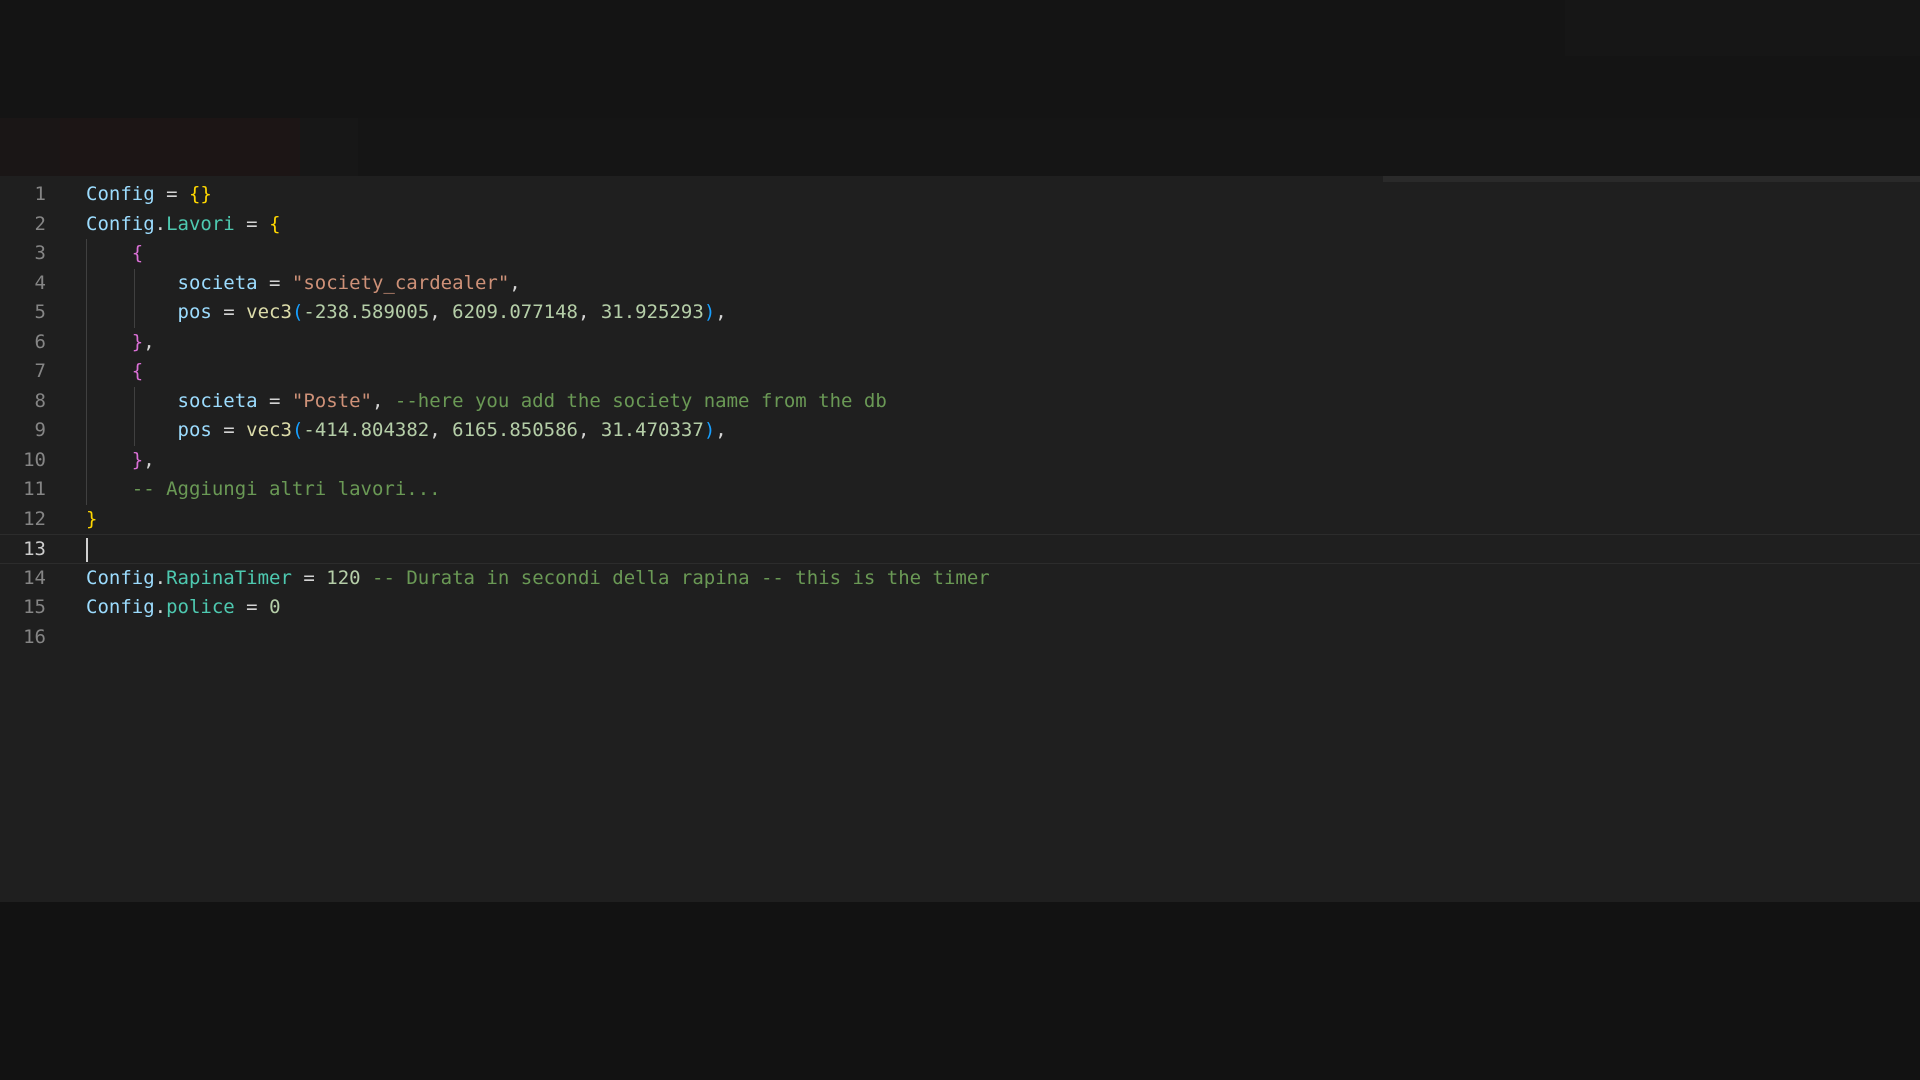  What do you see at coordinates (960, 283) in the screenshot?
I see `code-line: 4 societa = "society_cardealer",` at bounding box center [960, 283].